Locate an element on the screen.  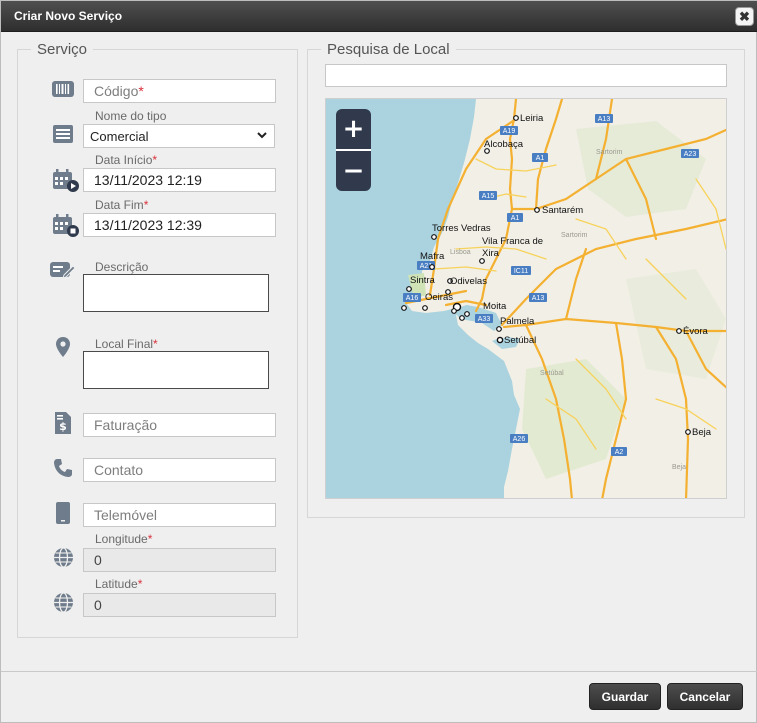
contato-field: Contato is located at coordinates (179, 470).